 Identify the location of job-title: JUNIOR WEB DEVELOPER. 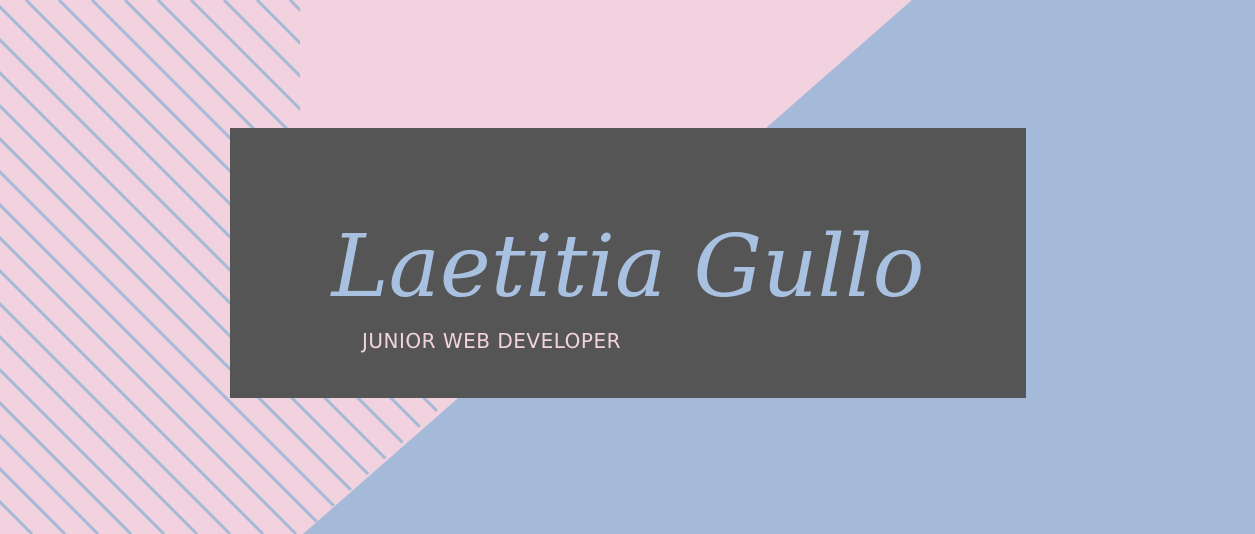
(492, 341).